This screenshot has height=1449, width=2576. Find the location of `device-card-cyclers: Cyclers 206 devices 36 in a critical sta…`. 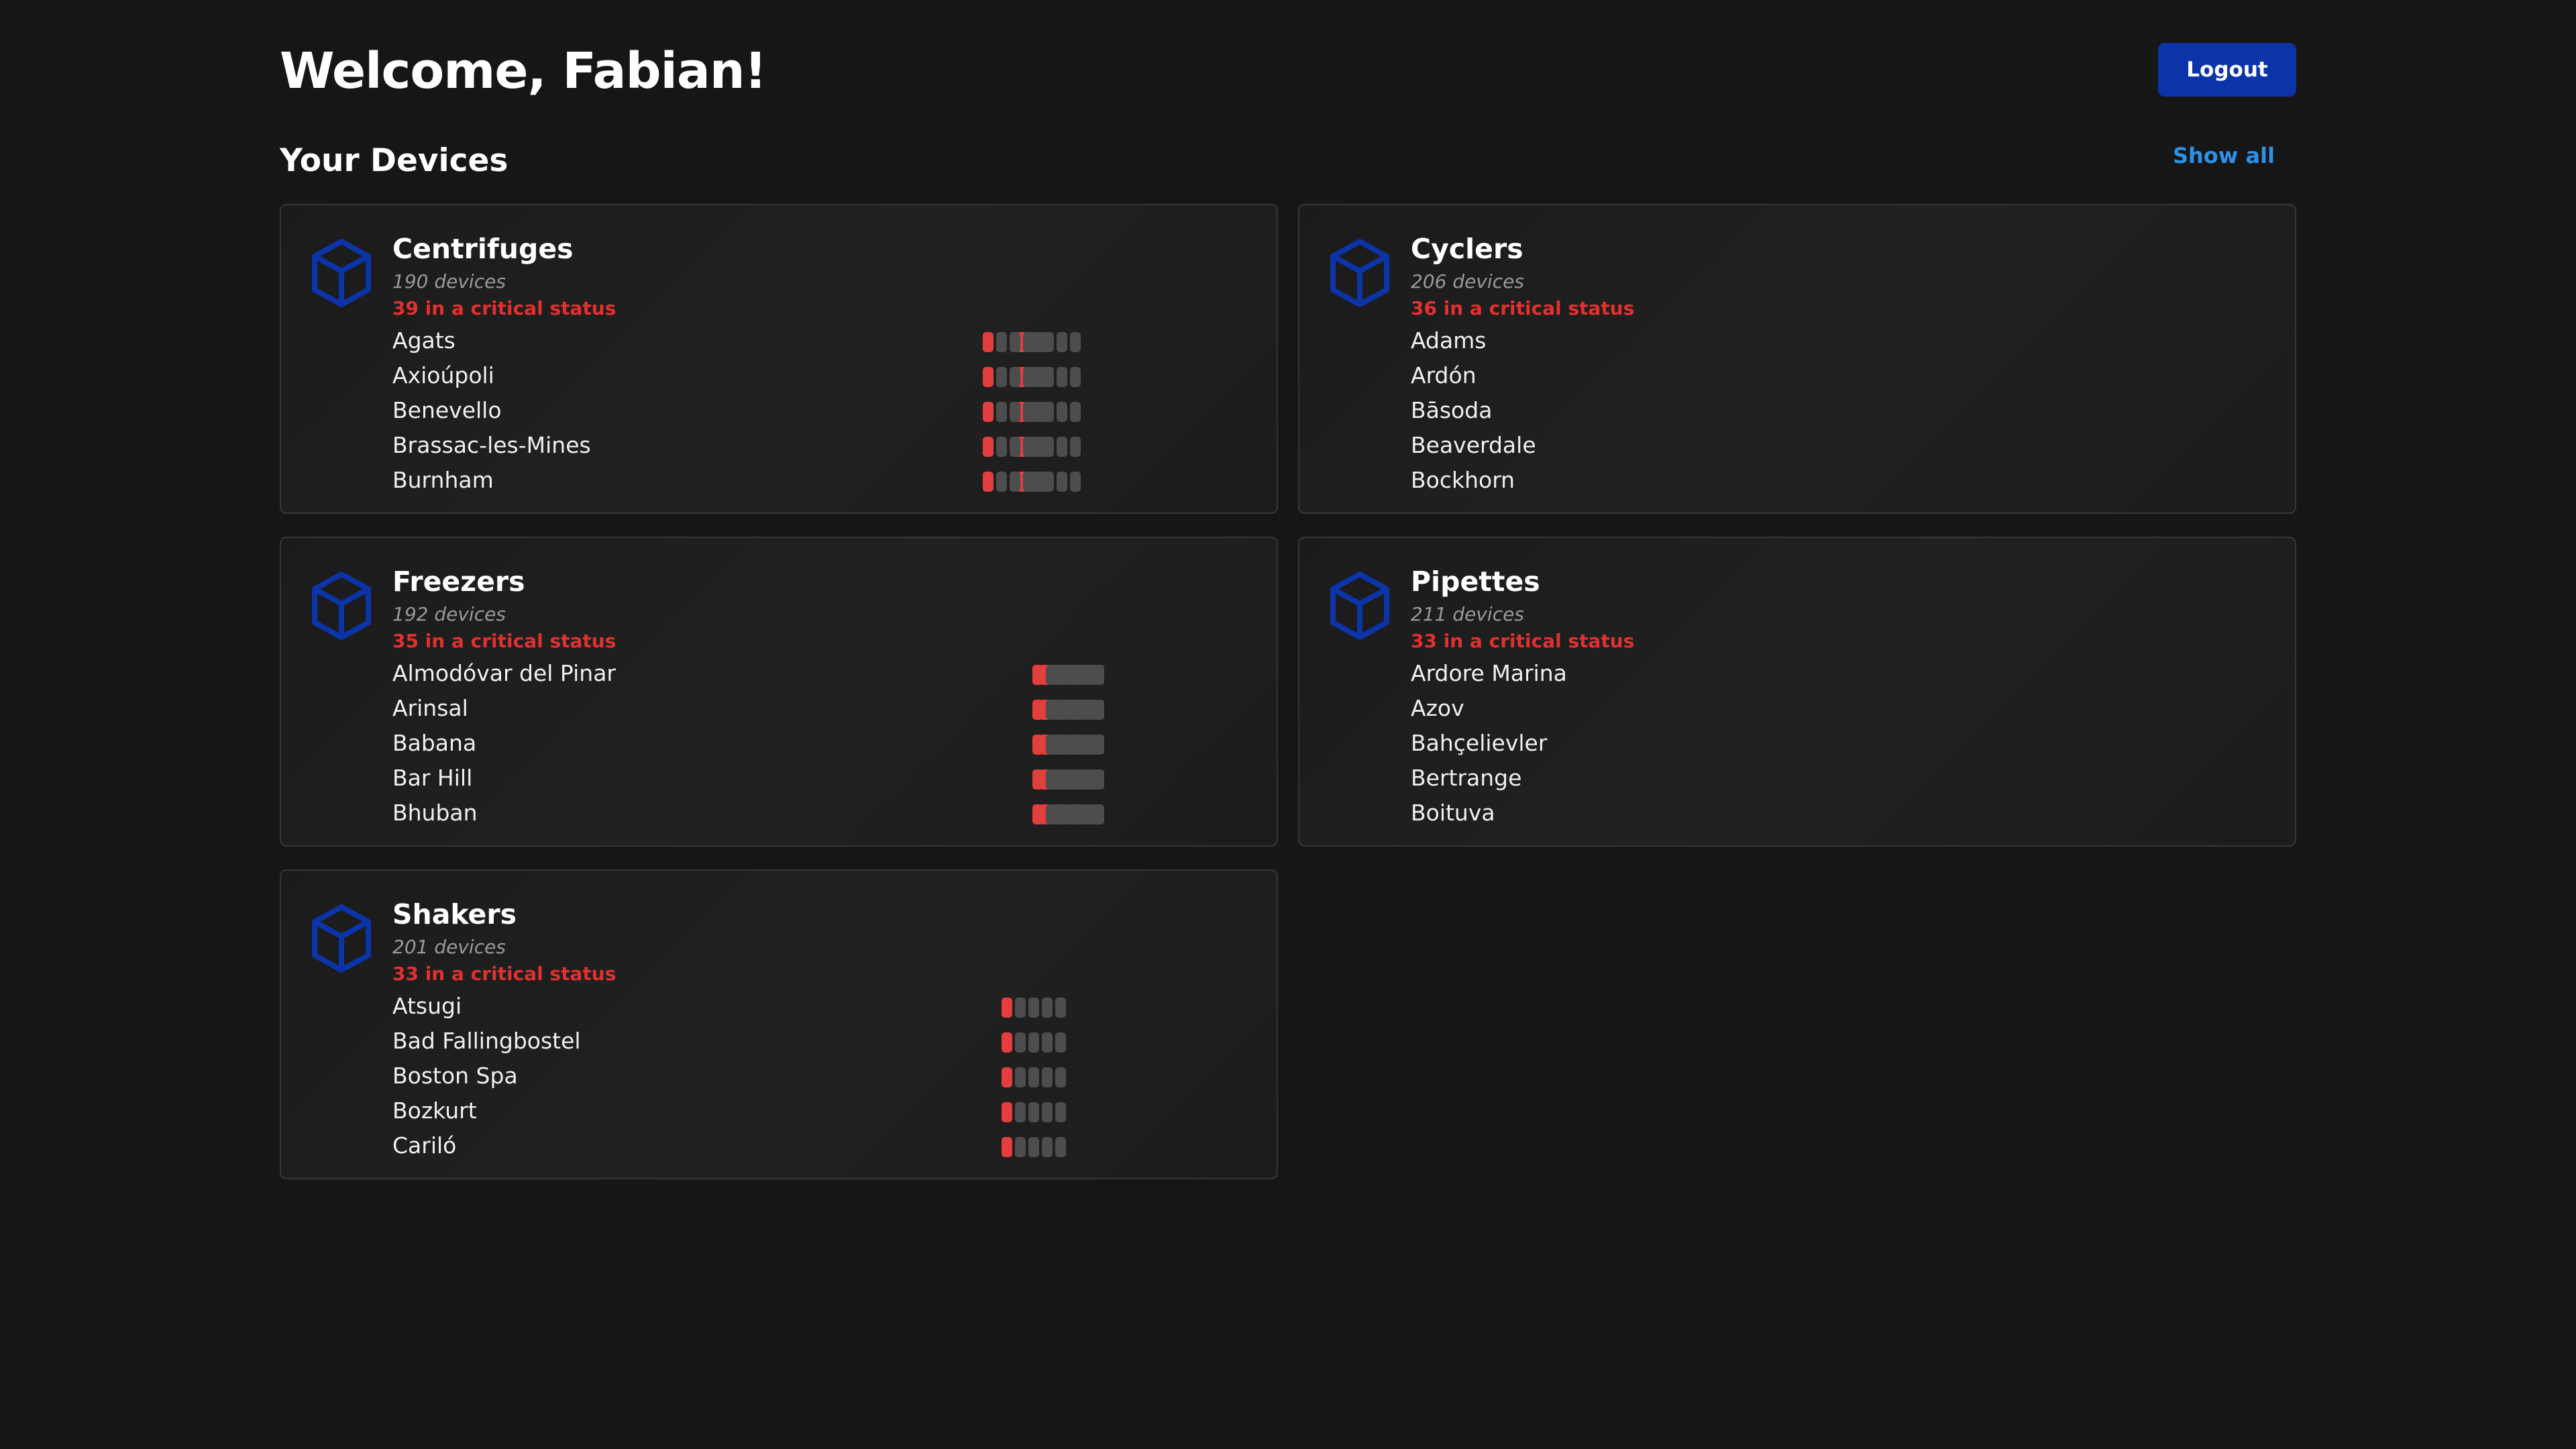

device-card-cyclers: Cyclers 206 devices 36 in a critical sta… is located at coordinates (1639, 359).